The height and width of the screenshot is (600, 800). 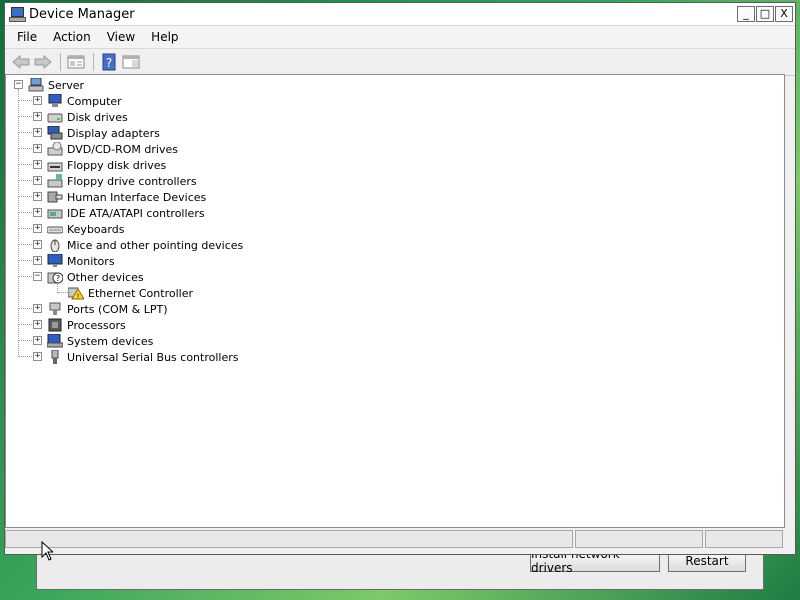 I want to click on tree-item-label: Universal Serial Bus controllers, so click(x=153, y=357).